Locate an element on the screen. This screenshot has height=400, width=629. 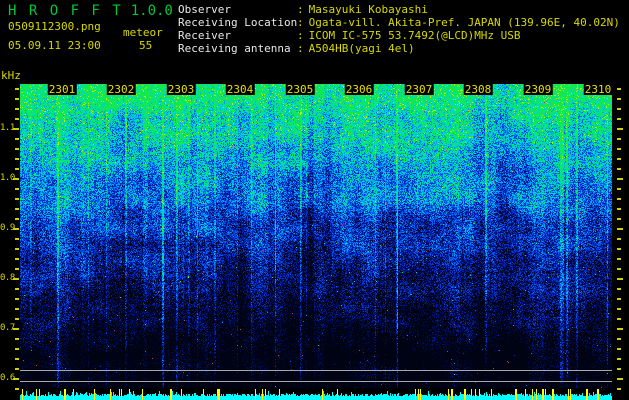
datetime-label: 05.09.11 23:00 is located at coordinates (54, 45).